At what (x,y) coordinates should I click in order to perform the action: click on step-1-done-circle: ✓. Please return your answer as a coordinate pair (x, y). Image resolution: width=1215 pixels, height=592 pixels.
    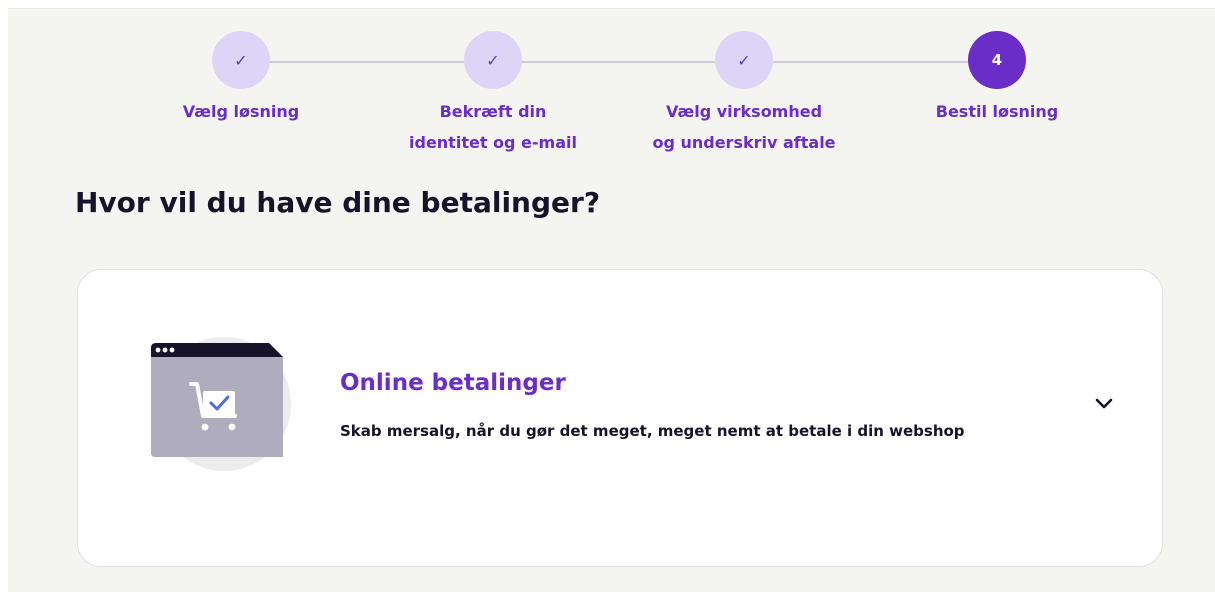
    Looking at the image, I should click on (241, 60).